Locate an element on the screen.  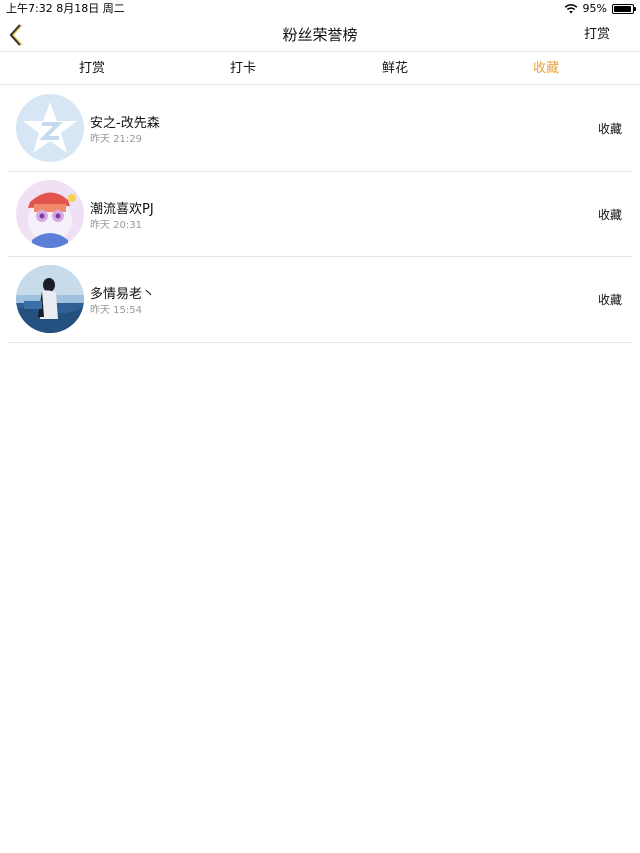
user-name: 潮流喜欢PJ is located at coordinates (122, 209).